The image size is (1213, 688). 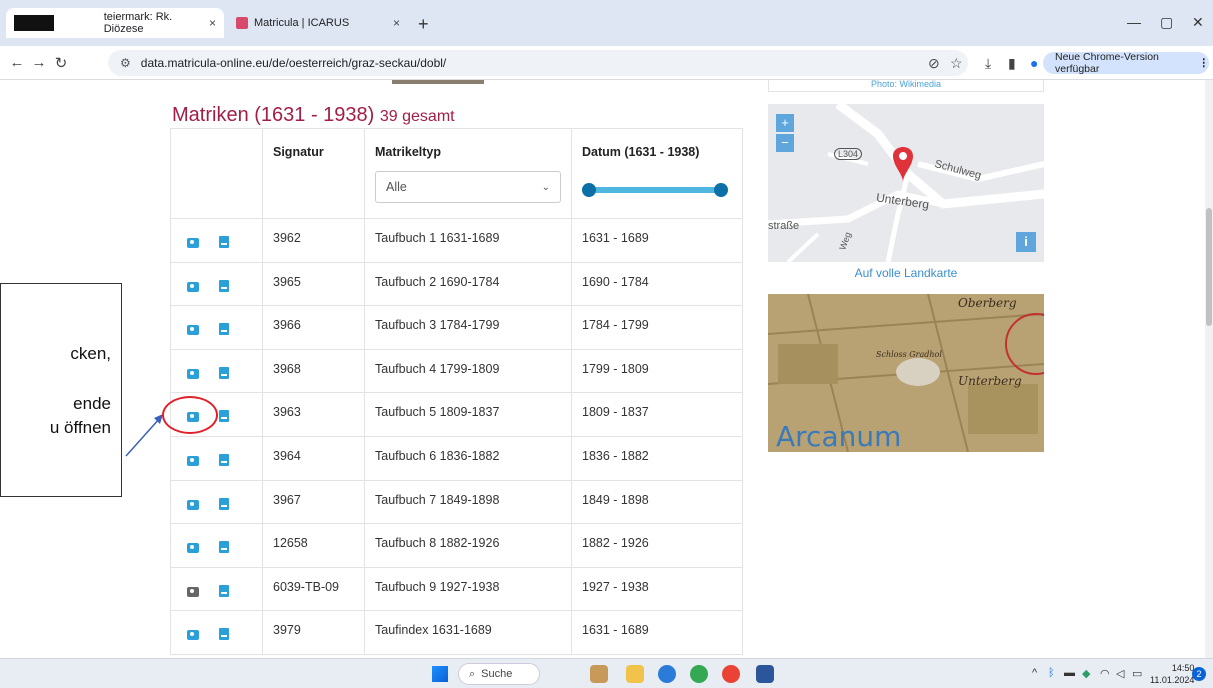 I want to click on wifi-icon: ◠, so click(x=1105, y=673).